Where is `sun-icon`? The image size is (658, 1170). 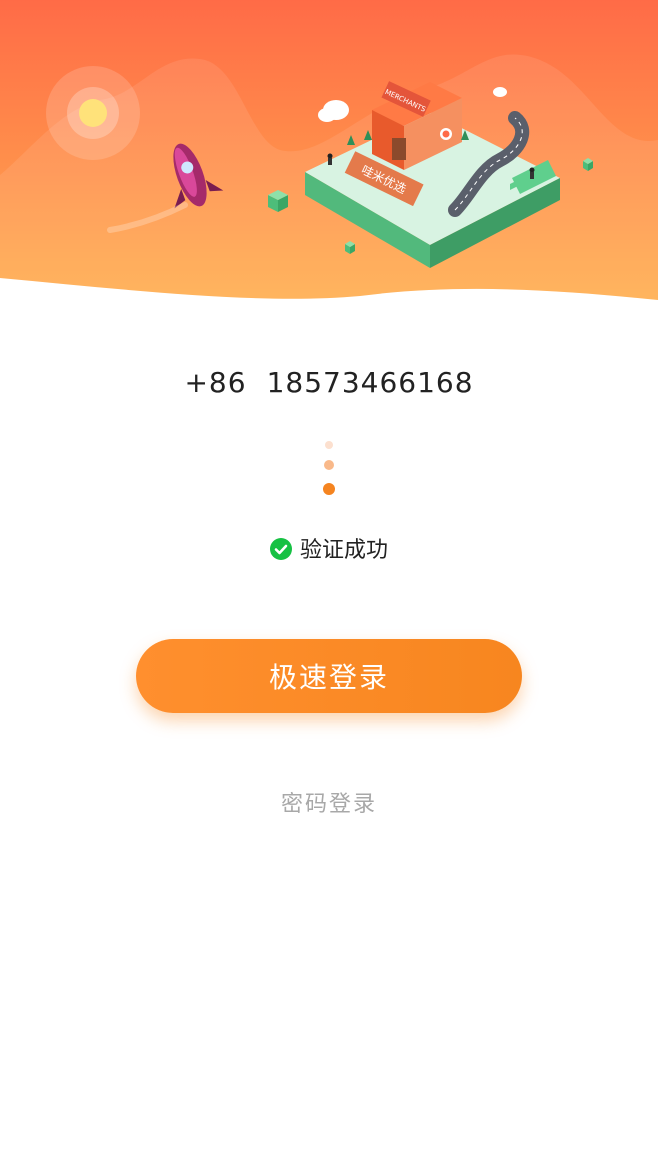 sun-icon is located at coordinates (93, 113).